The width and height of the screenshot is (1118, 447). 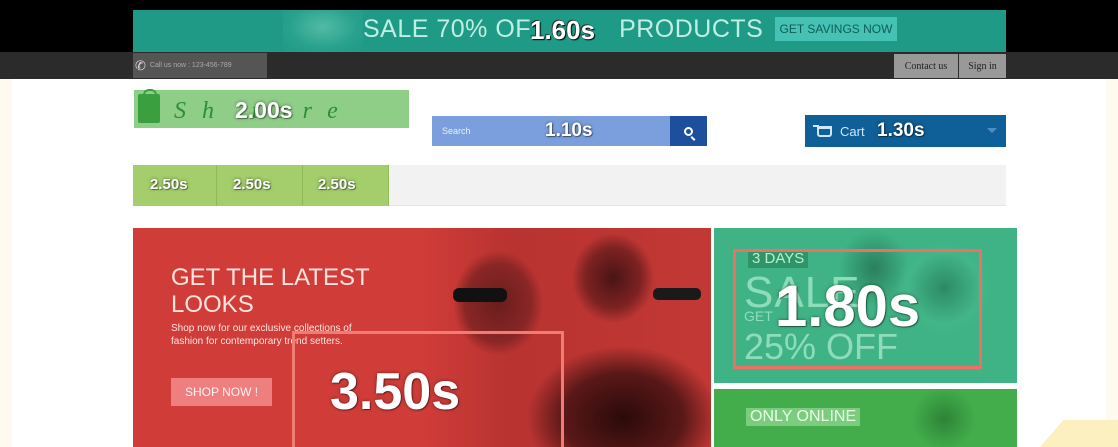 What do you see at coordinates (221, 392) in the screenshot?
I see `shop-now-button: SHOP NOW !` at bounding box center [221, 392].